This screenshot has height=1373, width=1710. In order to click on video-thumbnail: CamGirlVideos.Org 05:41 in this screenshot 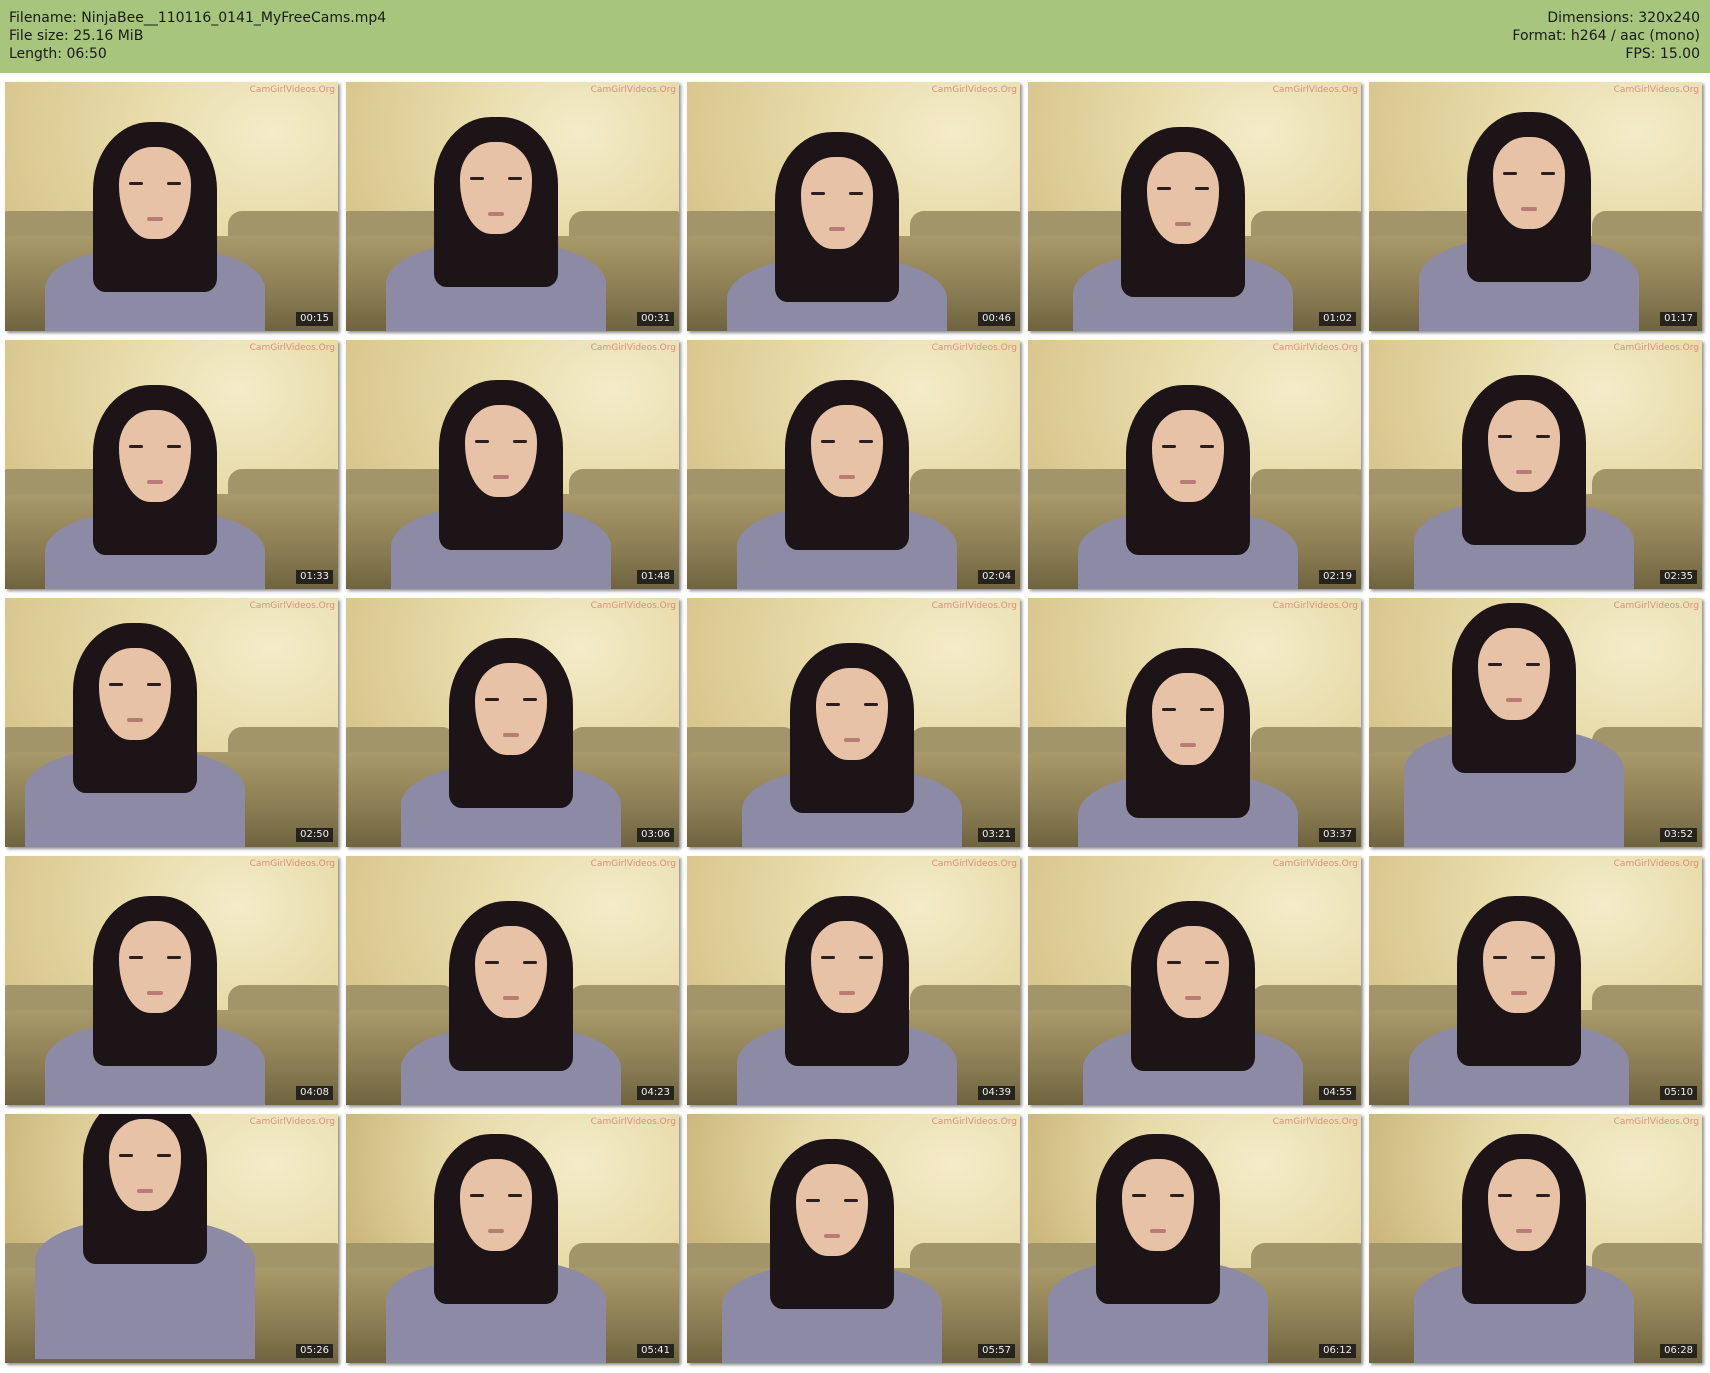, I will do `click(512, 1238)`.